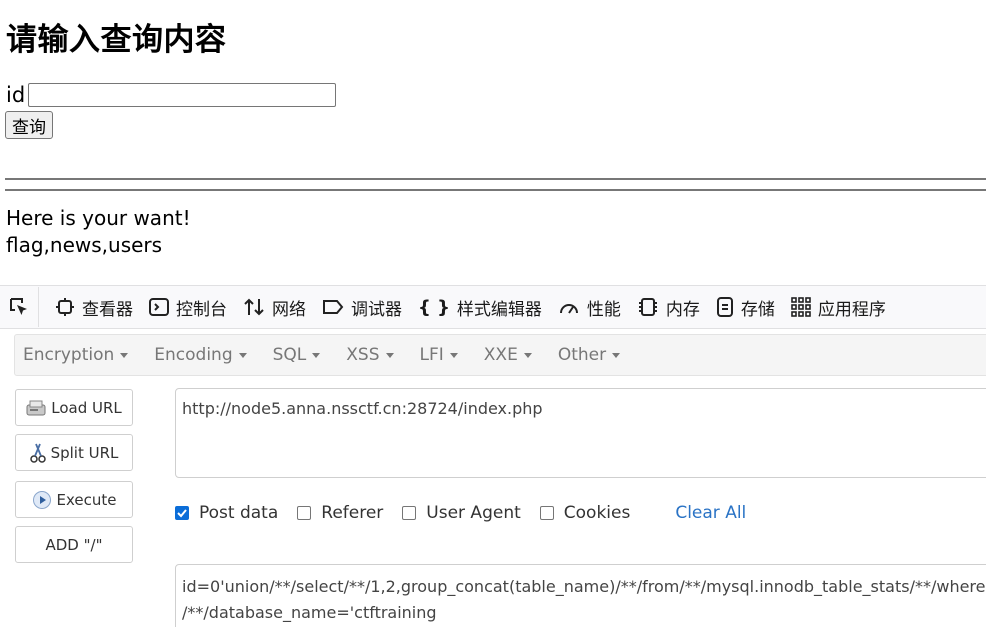 This screenshot has width=986, height=627. I want to click on load-url-label: Load URL, so click(86, 407).